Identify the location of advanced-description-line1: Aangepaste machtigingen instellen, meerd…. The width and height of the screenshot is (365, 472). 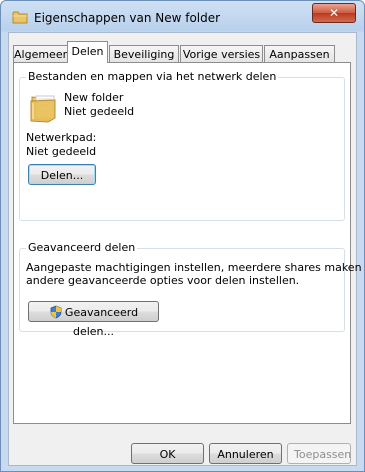
(195, 267).